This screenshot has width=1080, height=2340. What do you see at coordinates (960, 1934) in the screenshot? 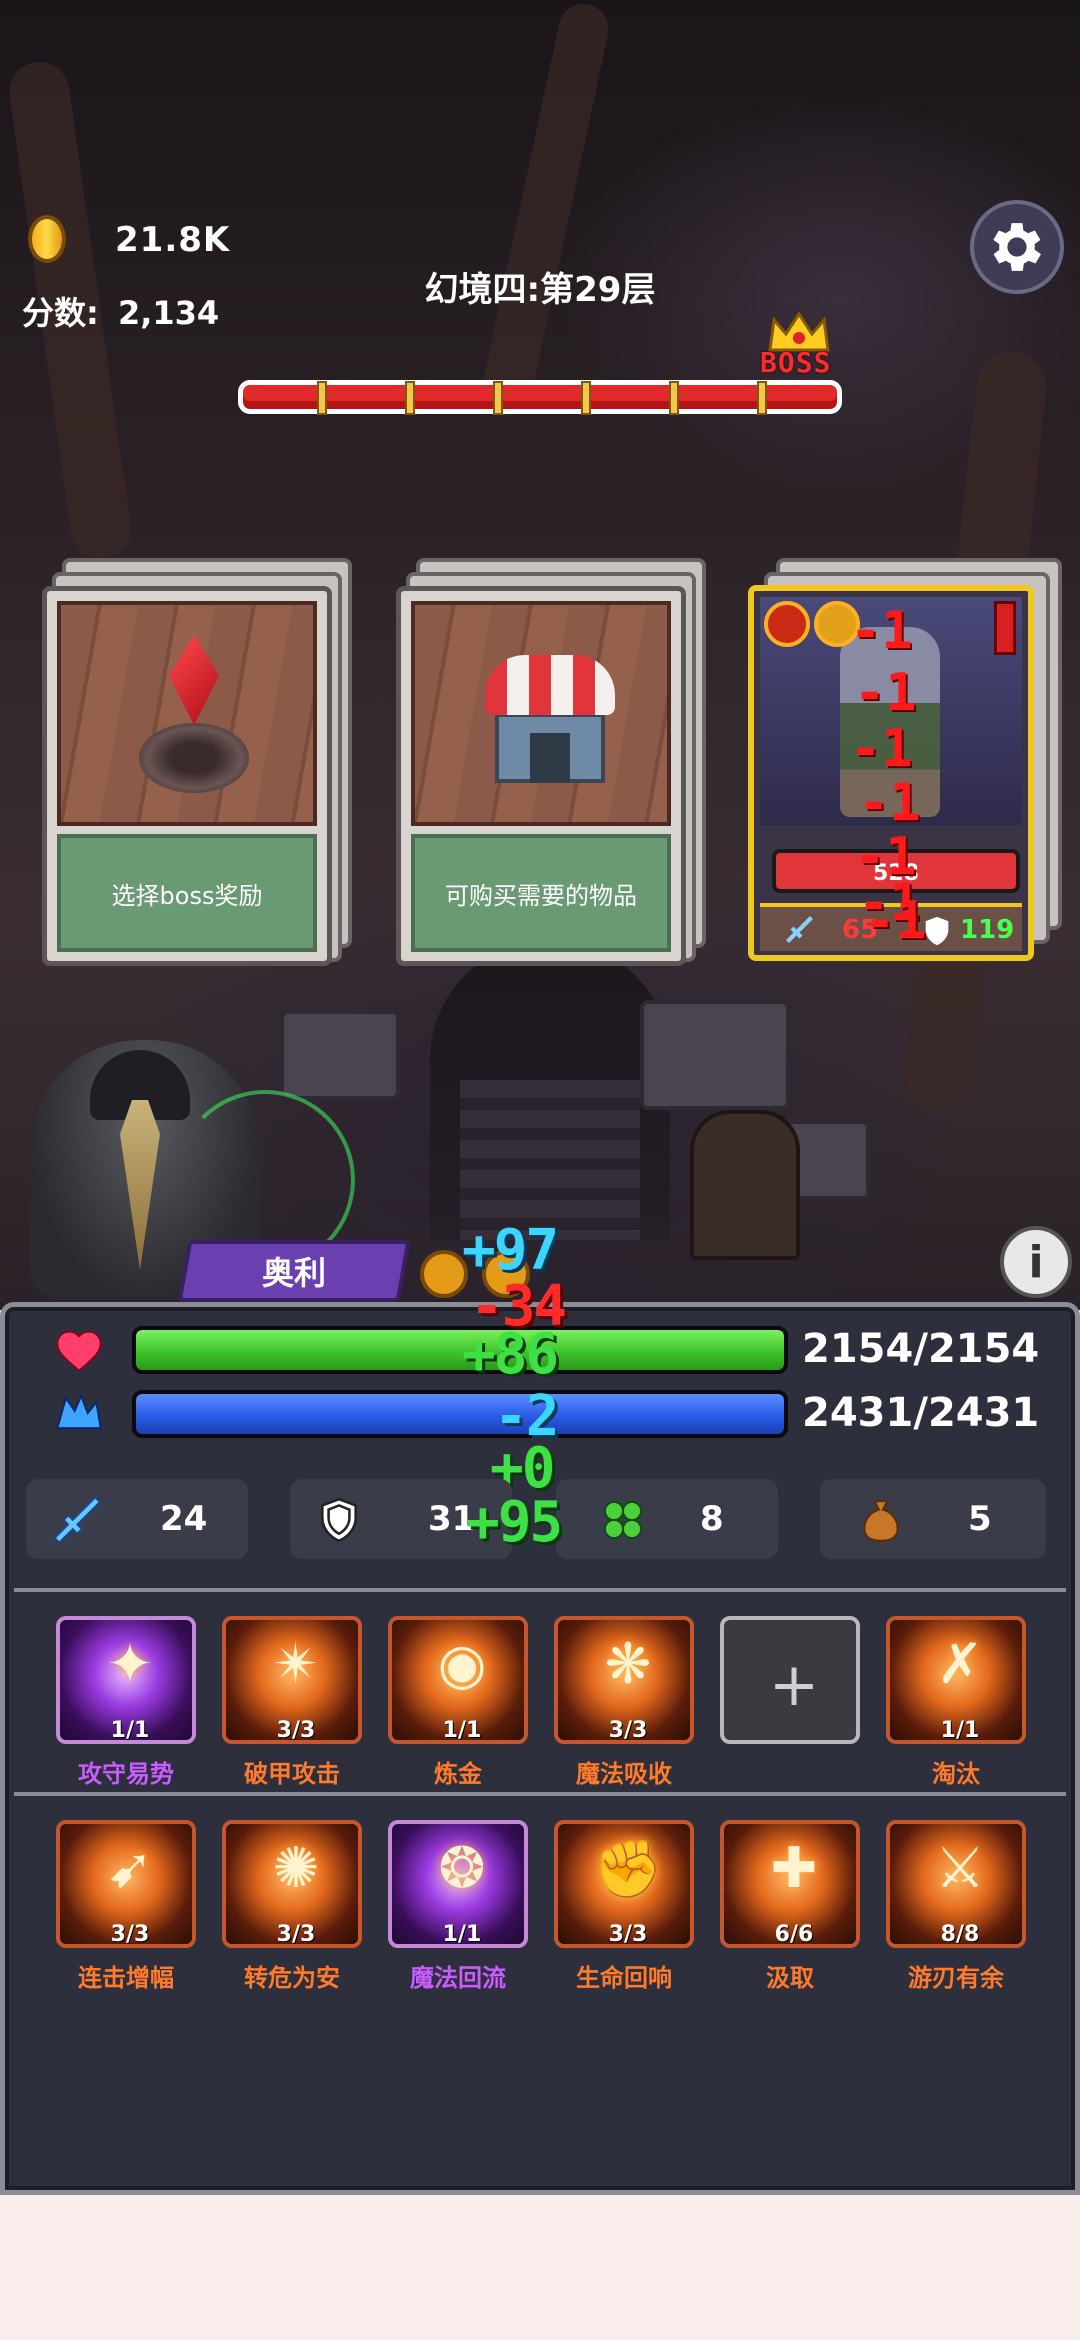
I see `skill-level: 8/8` at bounding box center [960, 1934].